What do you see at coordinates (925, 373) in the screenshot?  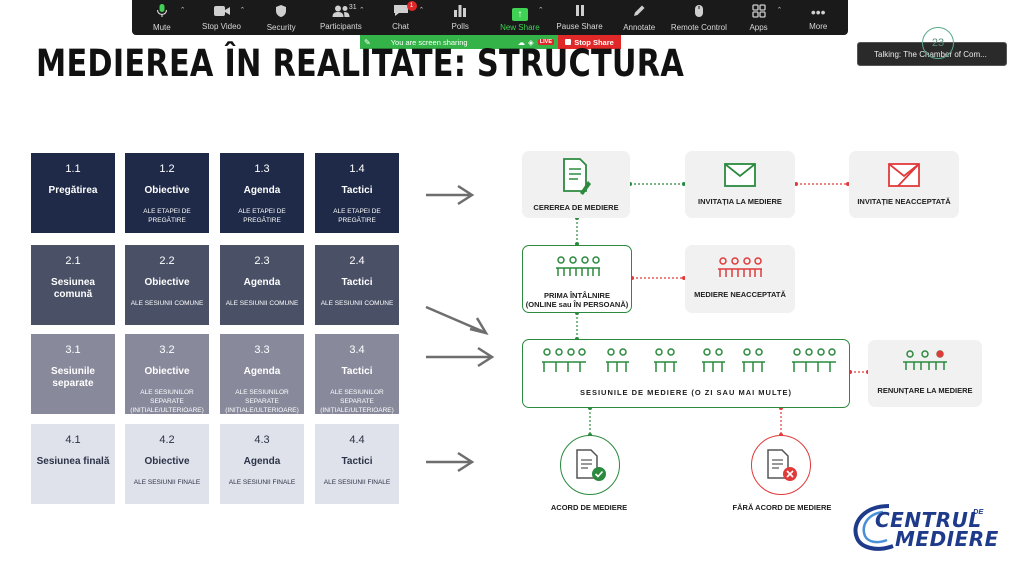 I see `withdraw-box: RENUNȚARE LA MEDIERE` at bounding box center [925, 373].